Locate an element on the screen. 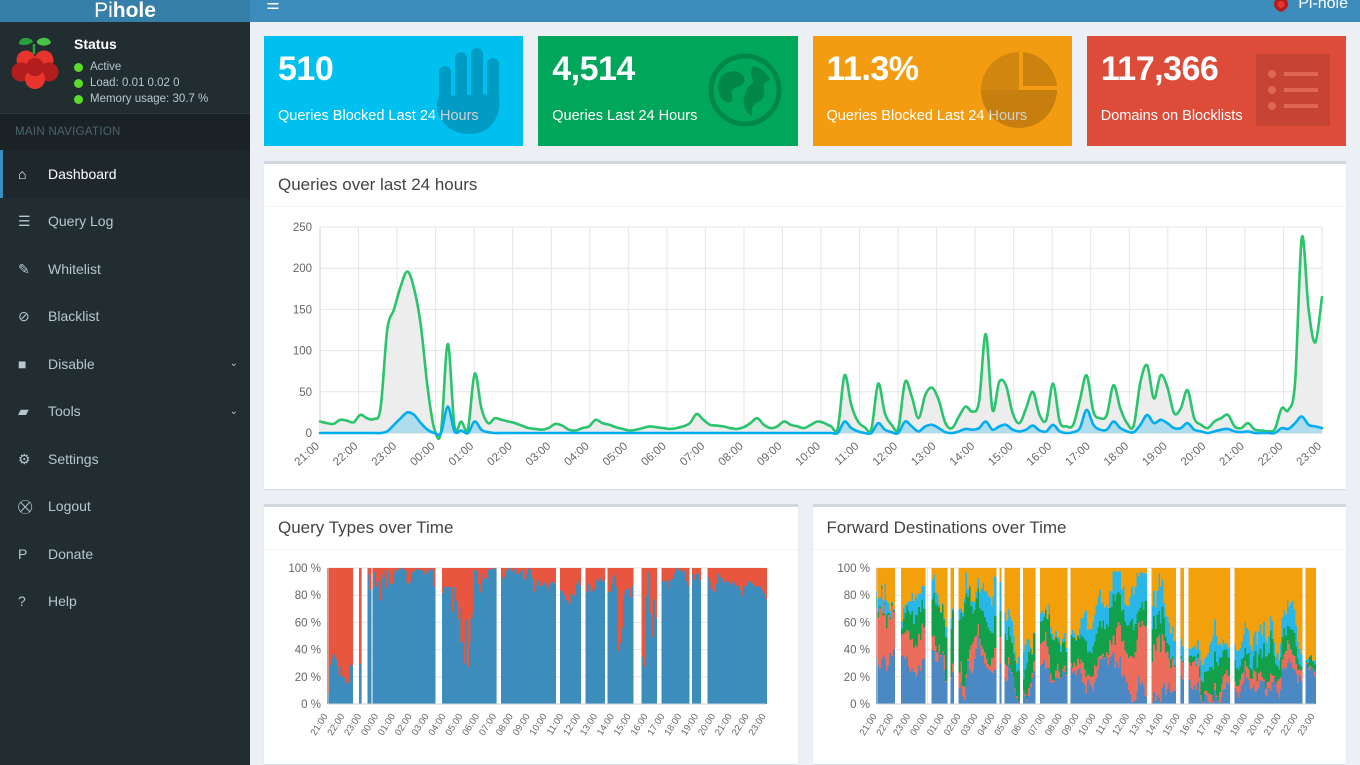 Image resolution: width=1360 pixels, height=765 pixels. status-load-text: Load: 0.01 0.02 0 is located at coordinates (135, 83).